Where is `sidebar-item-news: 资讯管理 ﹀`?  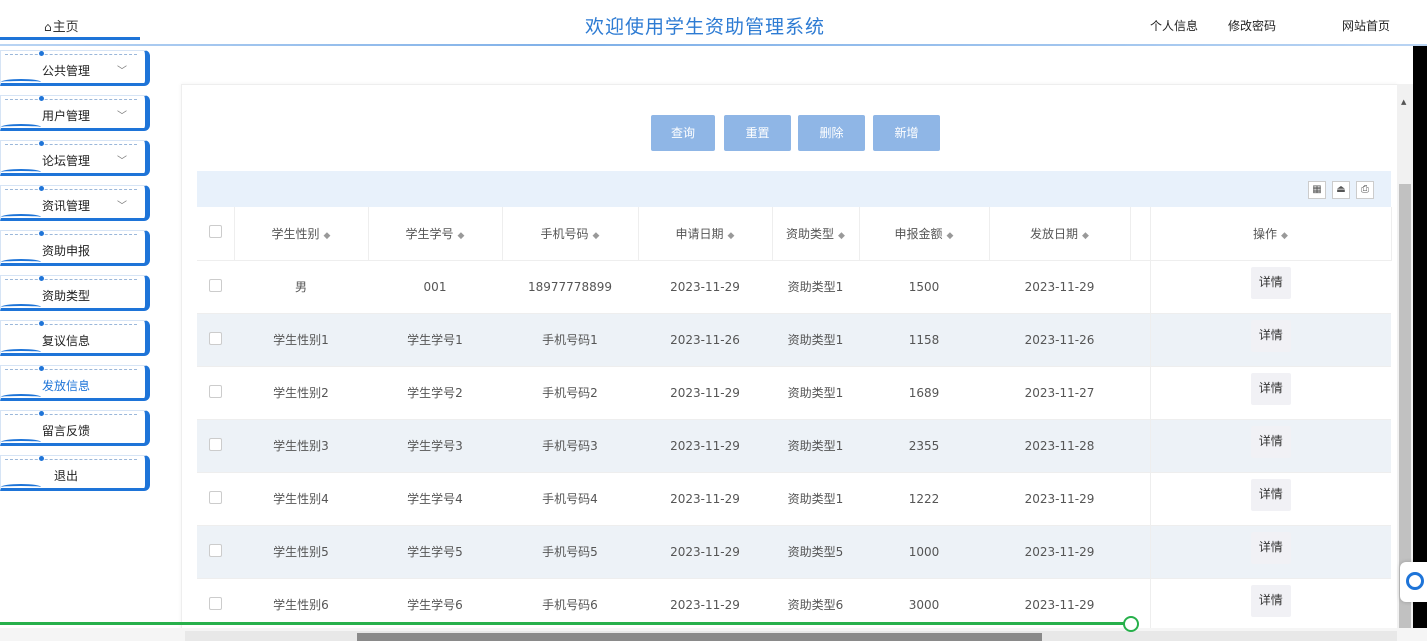 sidebar-item-news: 资讯管理 ﹀ is located at coordinates (75, 203).